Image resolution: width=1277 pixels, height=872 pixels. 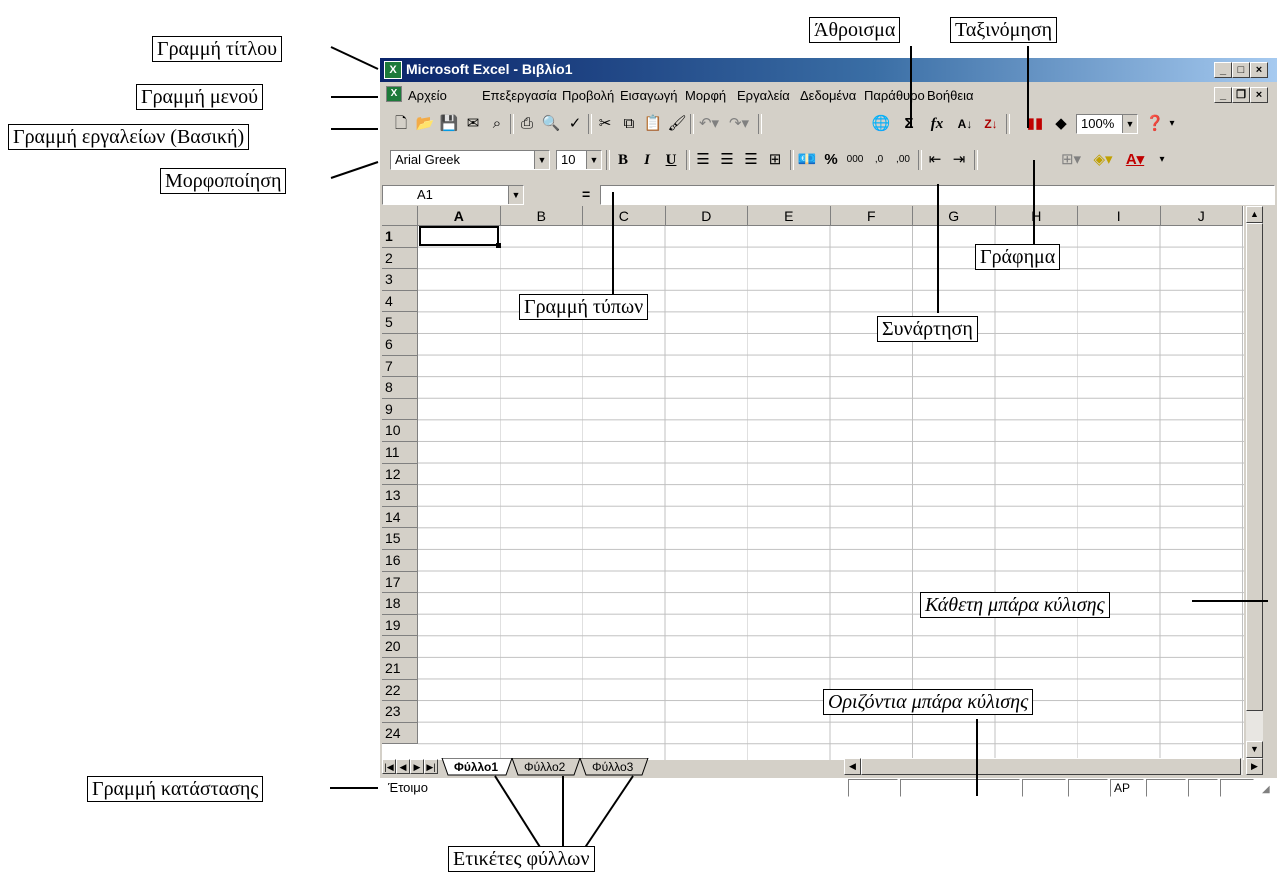 I want to click on merge-center-icon: ⊞, so click(x=775, y=160).